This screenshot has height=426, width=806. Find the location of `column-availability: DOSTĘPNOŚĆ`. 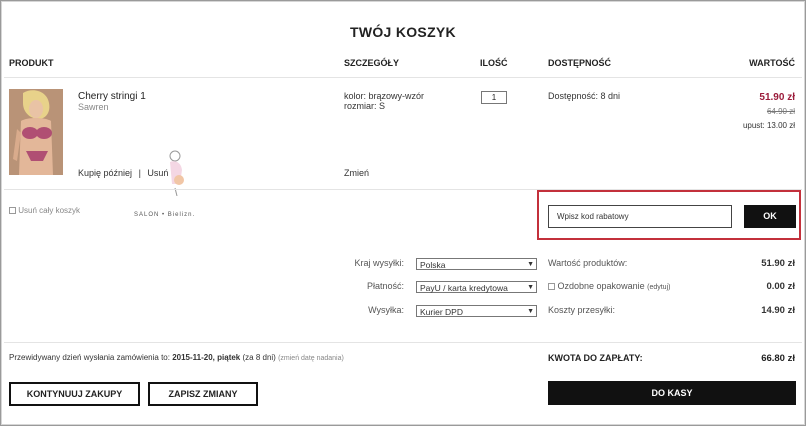

column-availability: DOSTĘPNOŚĆ is located at coordinates (580, 63).